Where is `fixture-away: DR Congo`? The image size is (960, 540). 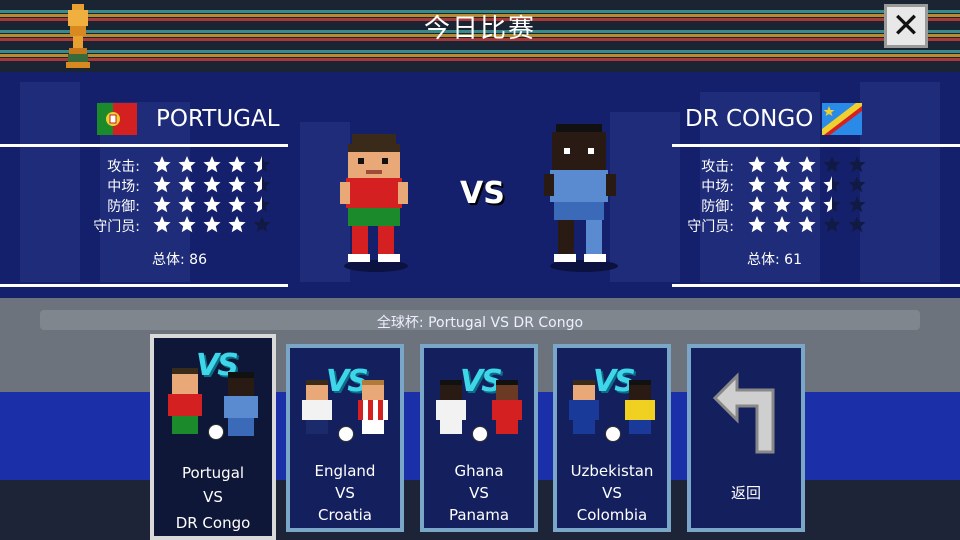 fixture-away: DR Congo is located at coordinates (213, 523).